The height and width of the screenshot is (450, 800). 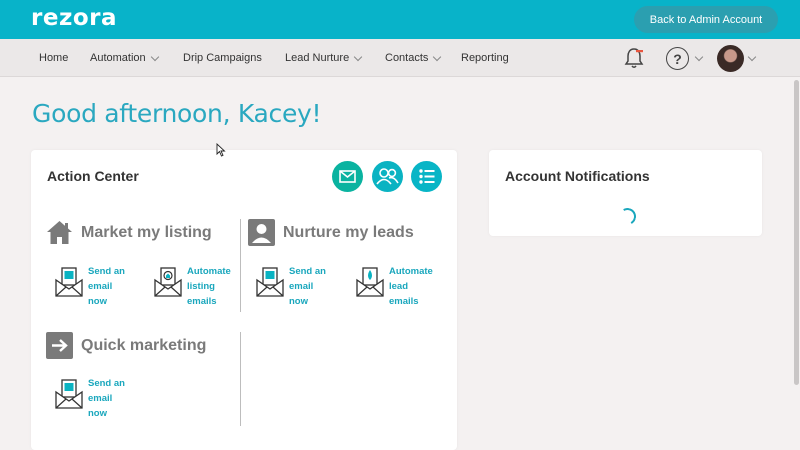 What do you see at coordinates (400, 19) in the screenshot?
I see `top-bar: rezora Back to Admin Account` at bounding box center [400, 19].